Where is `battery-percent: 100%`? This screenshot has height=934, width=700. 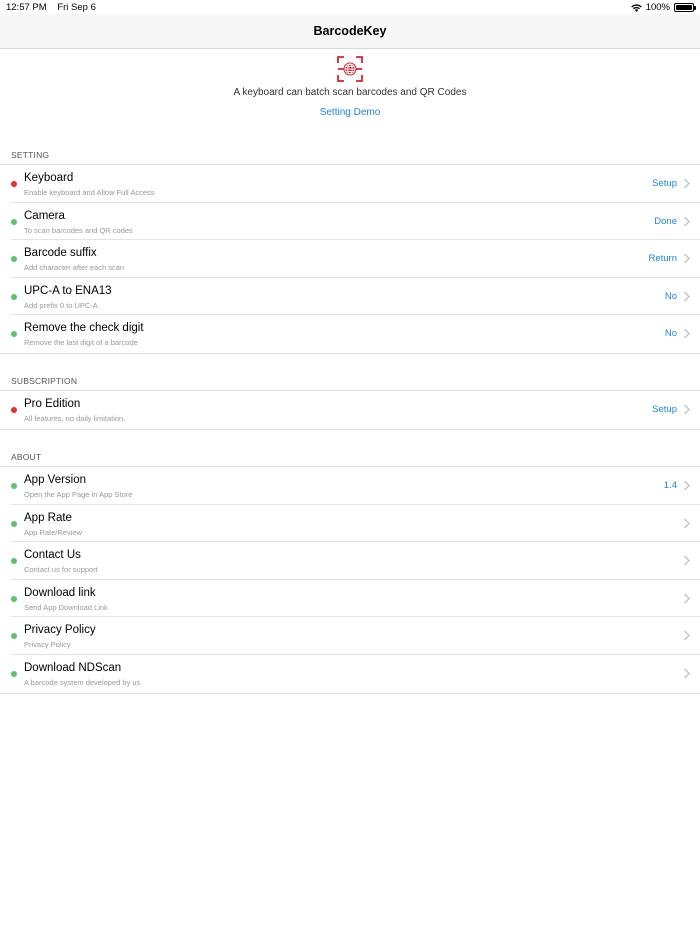 battery-percent: 100% is located at coordinates (657, 7).